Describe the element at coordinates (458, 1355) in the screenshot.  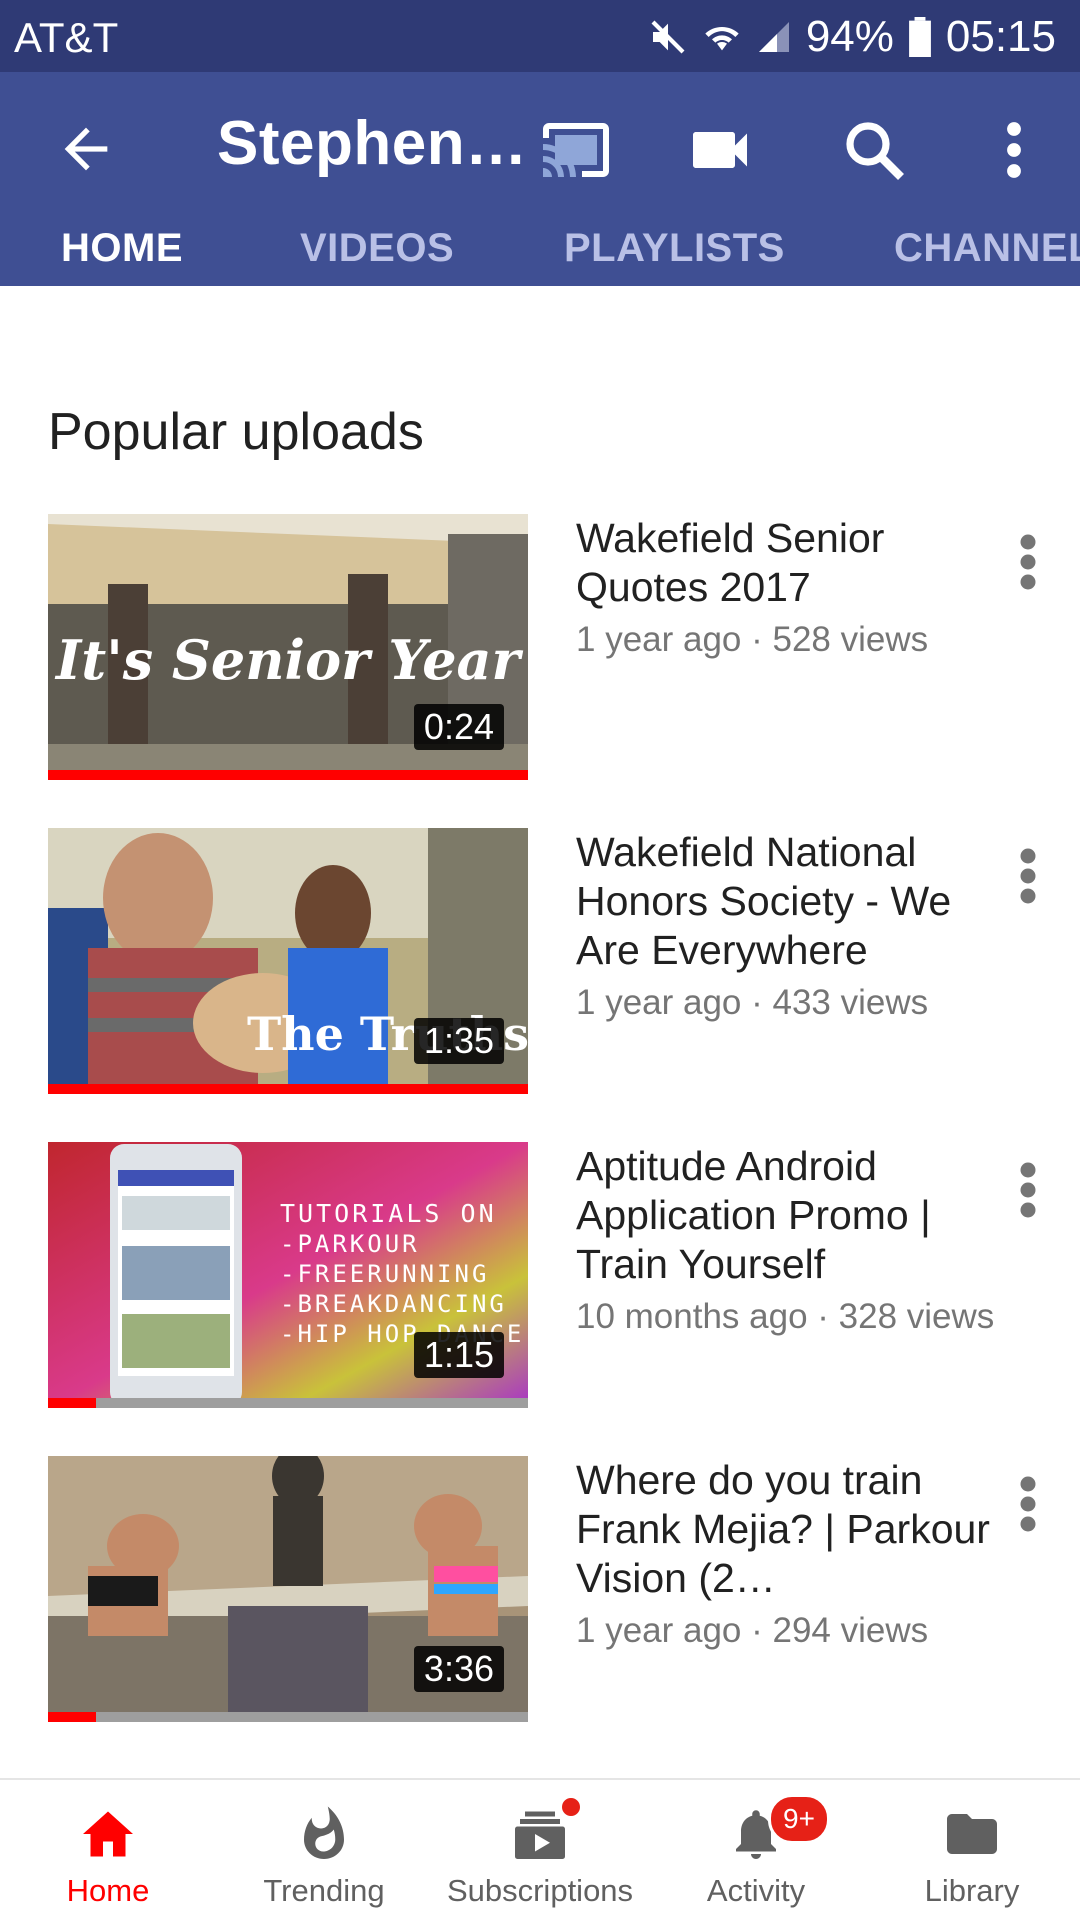
I see `video-duration: 1:15` at that location.